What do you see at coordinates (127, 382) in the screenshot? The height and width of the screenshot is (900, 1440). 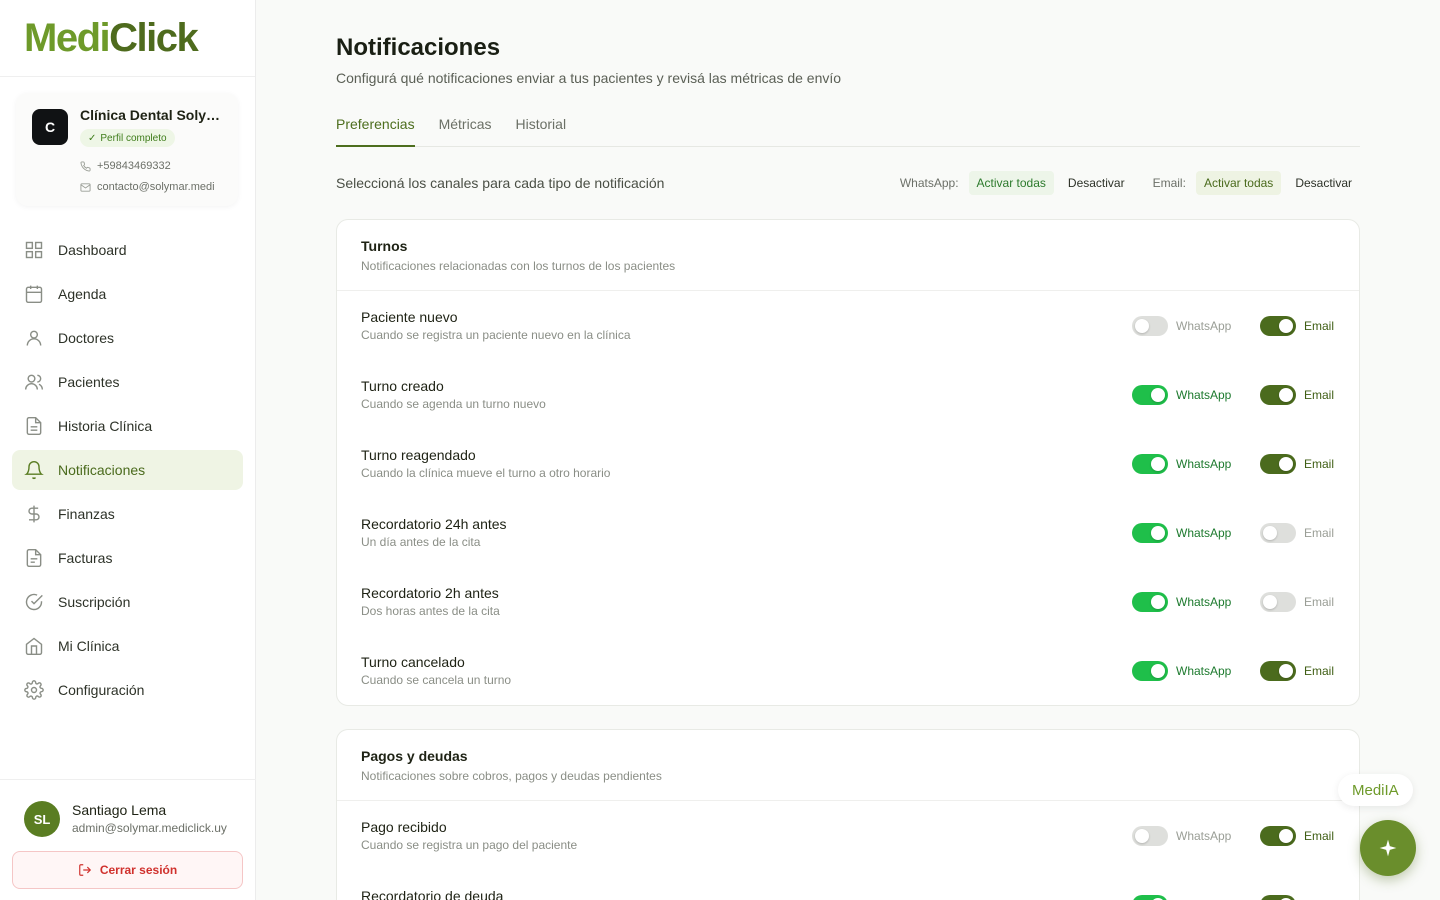 I see `sidebar-item-pacientes: Pacientes` at bounding box center [127, 382].